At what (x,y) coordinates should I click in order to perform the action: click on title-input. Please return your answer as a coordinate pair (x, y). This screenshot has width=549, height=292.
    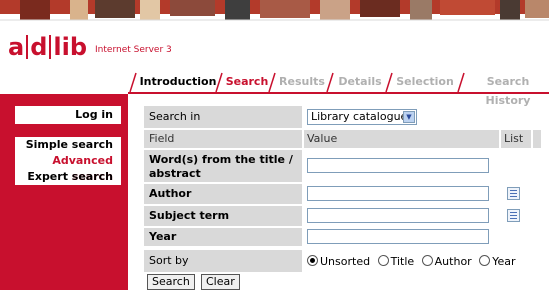
    Looking at the image, I should click on (398, 165).